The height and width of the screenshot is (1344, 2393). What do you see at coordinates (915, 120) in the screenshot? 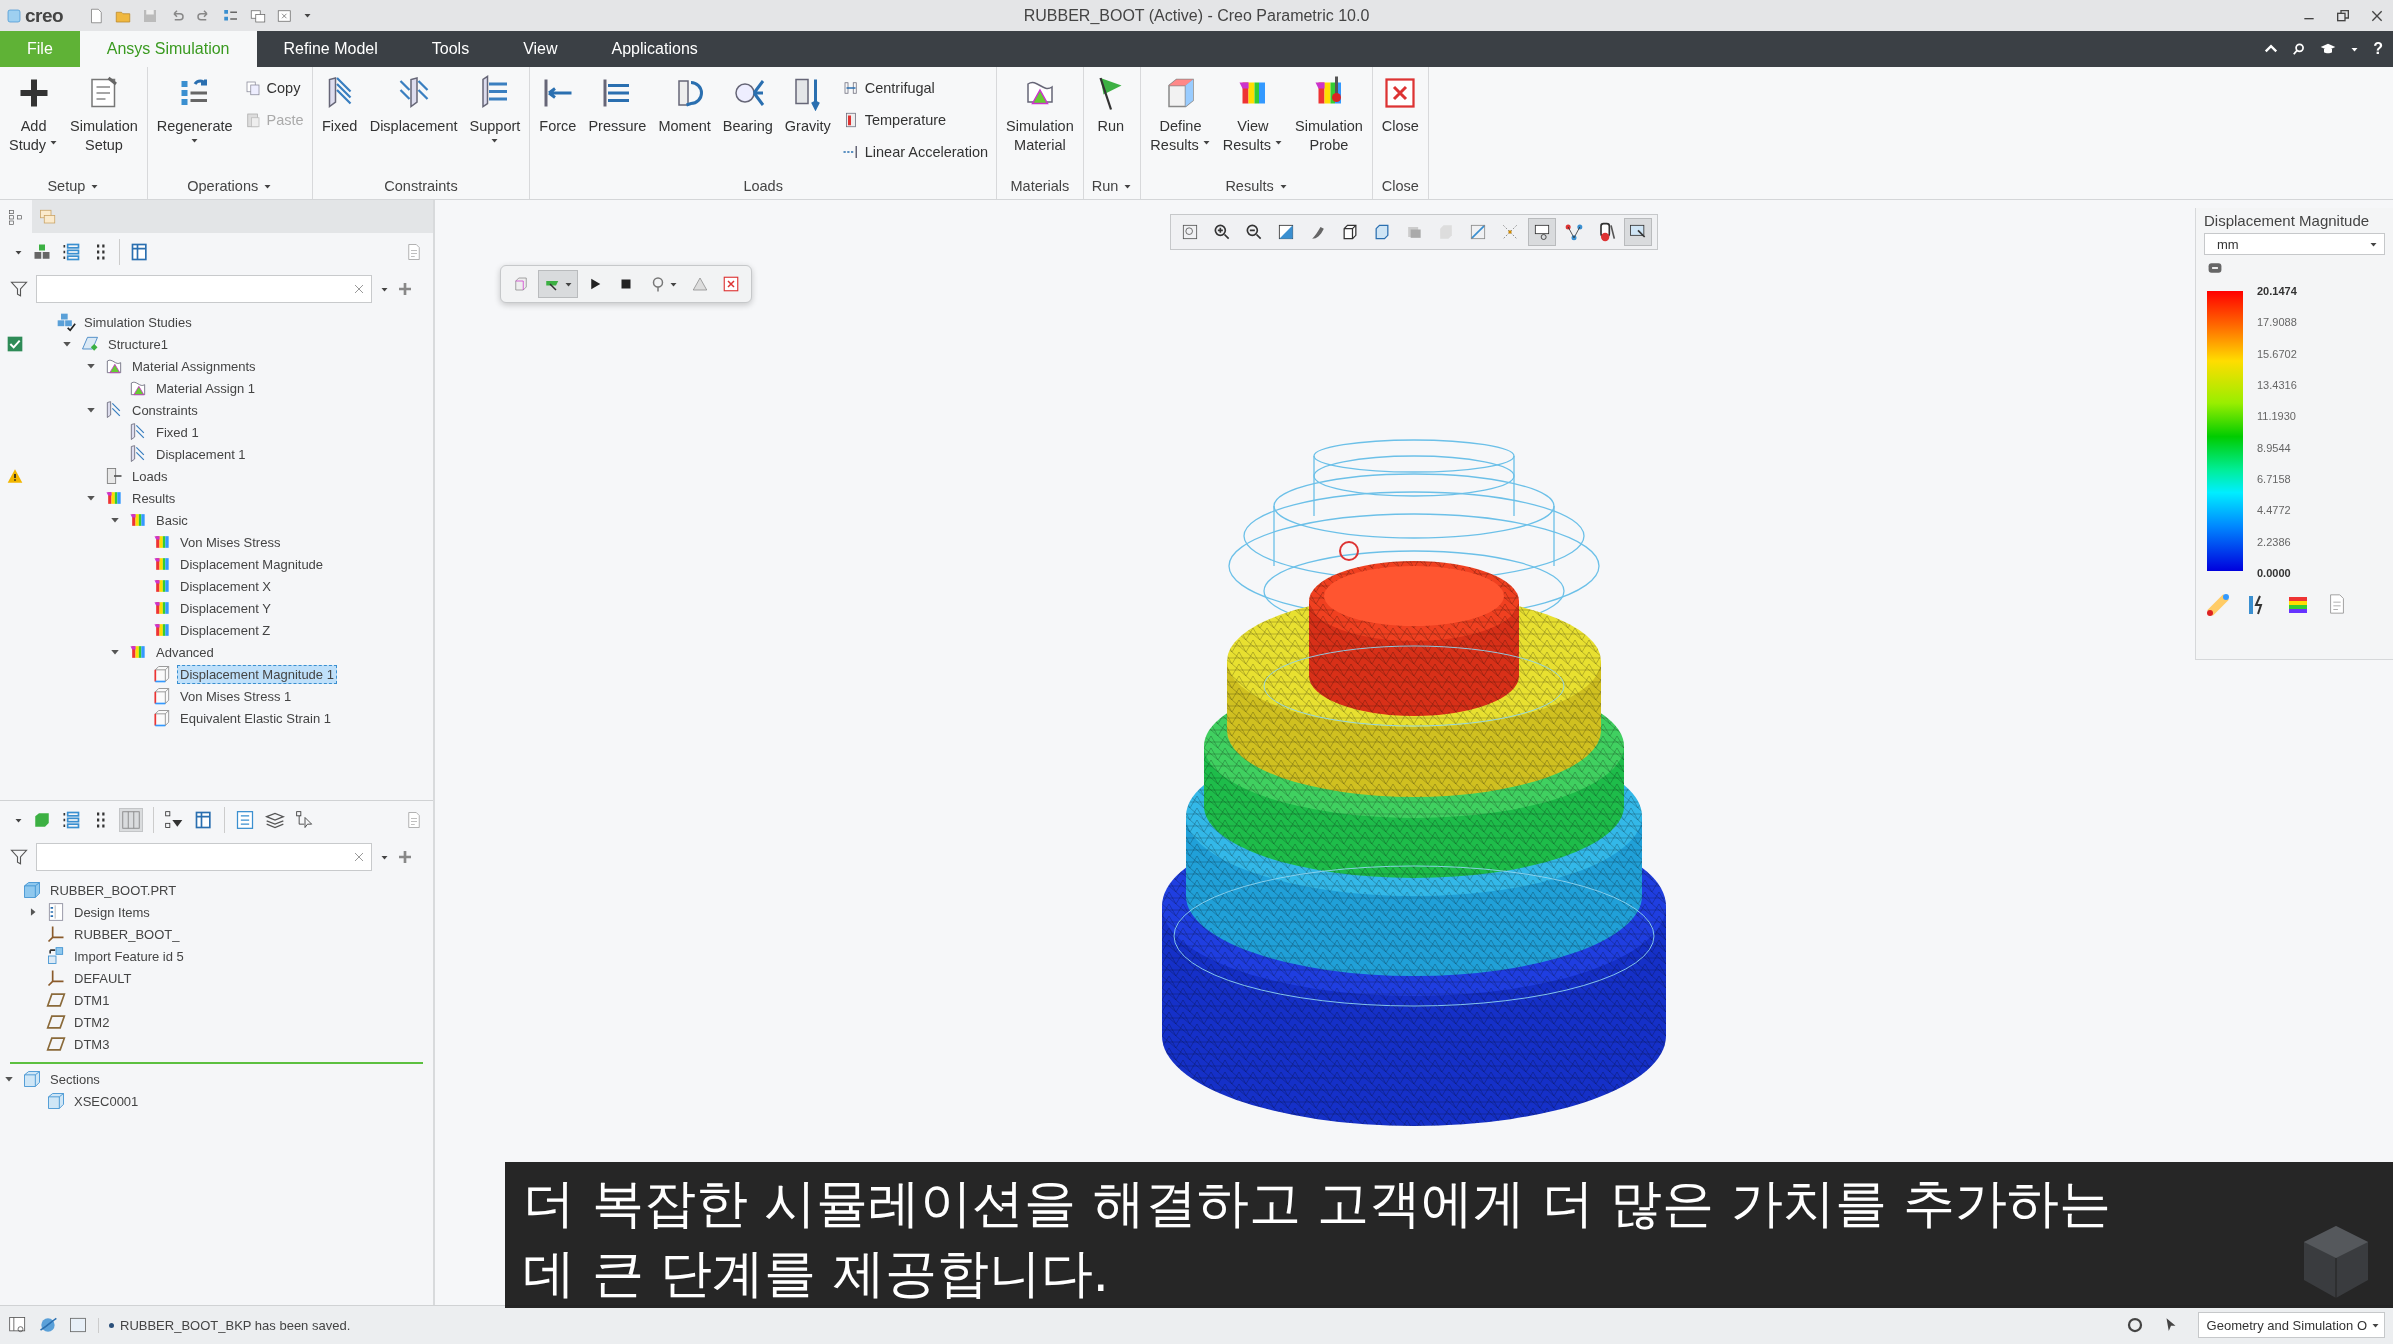
I see `ribbon-button: Temperature` at bounding box center [915, 120].